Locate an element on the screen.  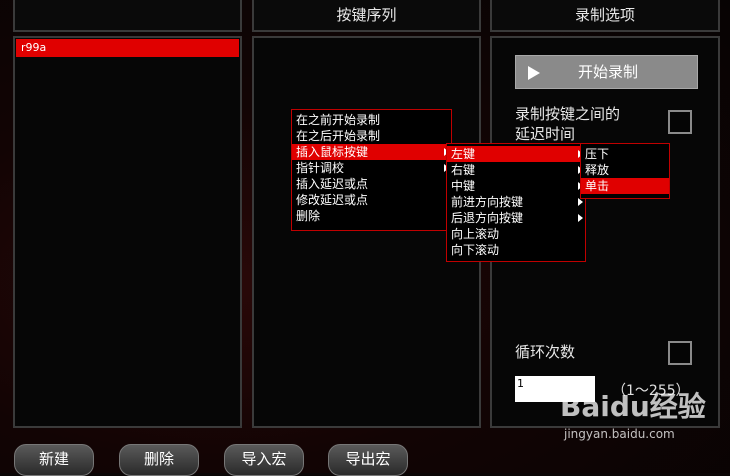
menu-item-label: 插入鼠标按键 is located at coordinates (332, 152).